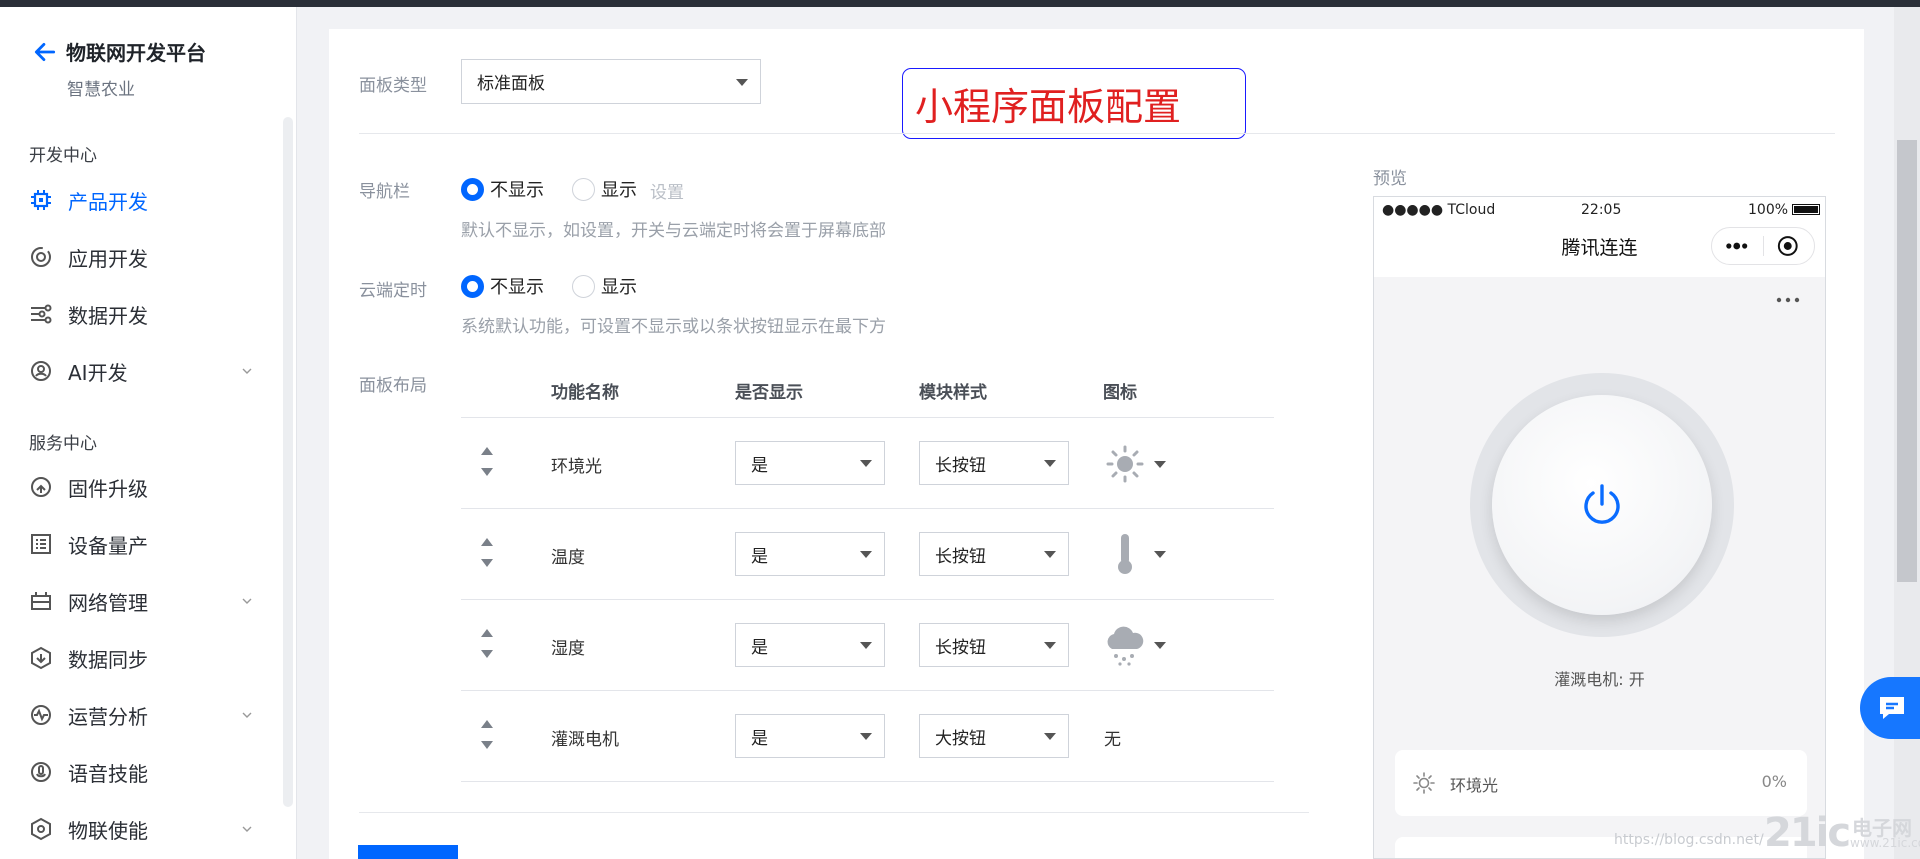 The height and width of the screenshot is (859, 1920). What do you see at coordinates (1439, 210) in the screenshot?
I see `carrier: ●●●●● TCloud` at bounding box center [1439, 210].